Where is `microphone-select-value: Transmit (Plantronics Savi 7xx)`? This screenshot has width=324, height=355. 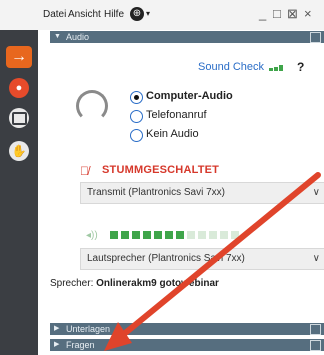
microphone-select-value: Transmit (Plantronics Savi 7xx) is located at coordinates (156, 192).